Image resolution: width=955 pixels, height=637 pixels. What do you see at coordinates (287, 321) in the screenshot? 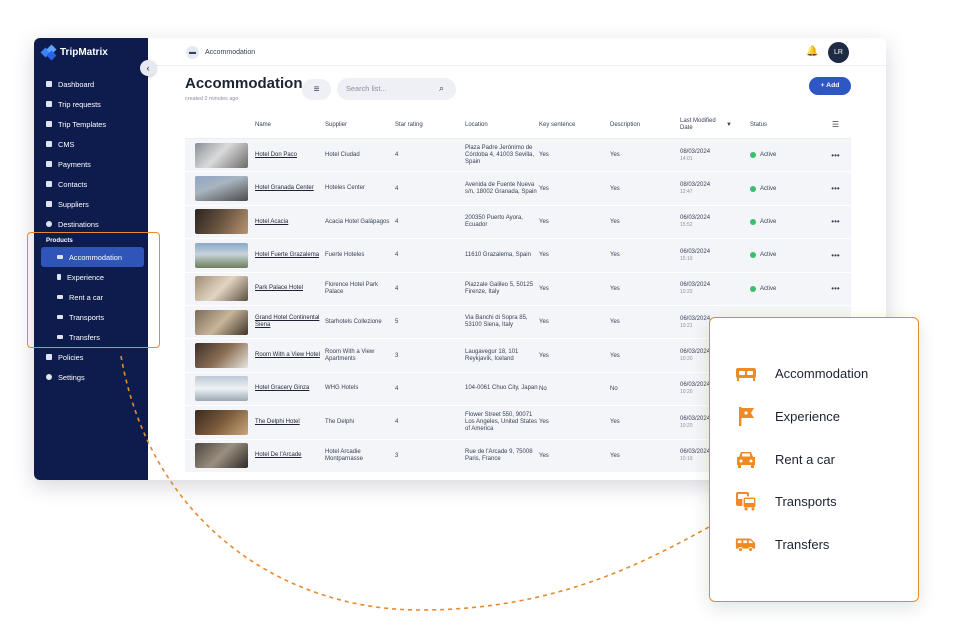
I see `hotel-name-link: Grand Hotel Continental Siena` at bounding box center [287, 321].